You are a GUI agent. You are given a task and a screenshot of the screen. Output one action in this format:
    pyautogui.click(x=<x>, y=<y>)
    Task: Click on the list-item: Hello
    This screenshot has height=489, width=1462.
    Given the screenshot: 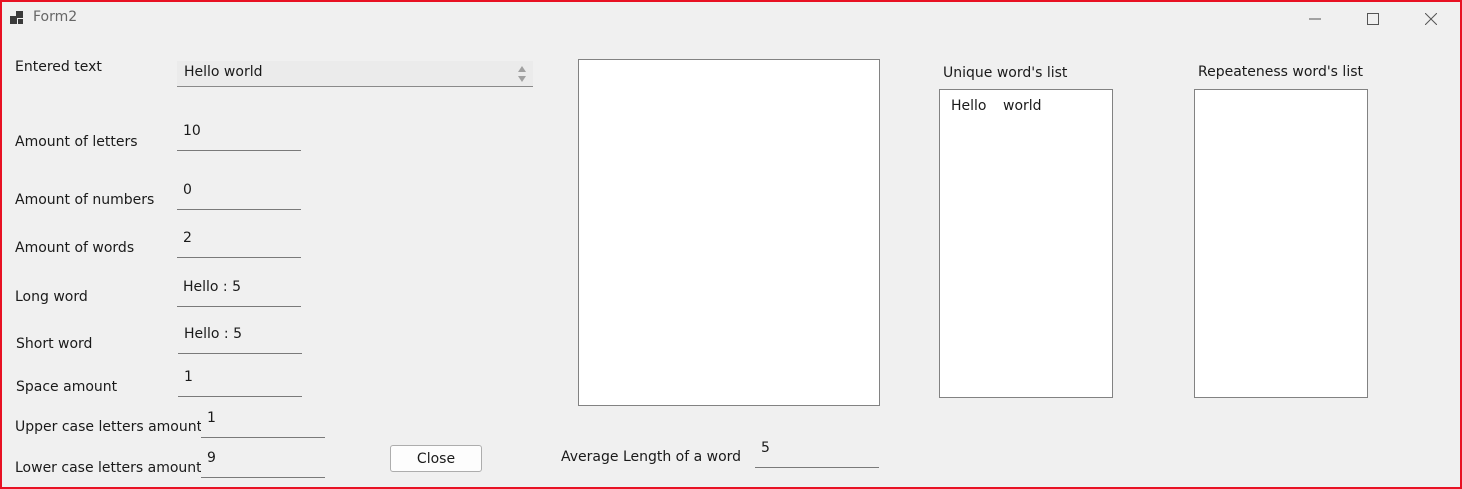 What is the action you would take?
    pyautogui.click(x=969, y=106)
    